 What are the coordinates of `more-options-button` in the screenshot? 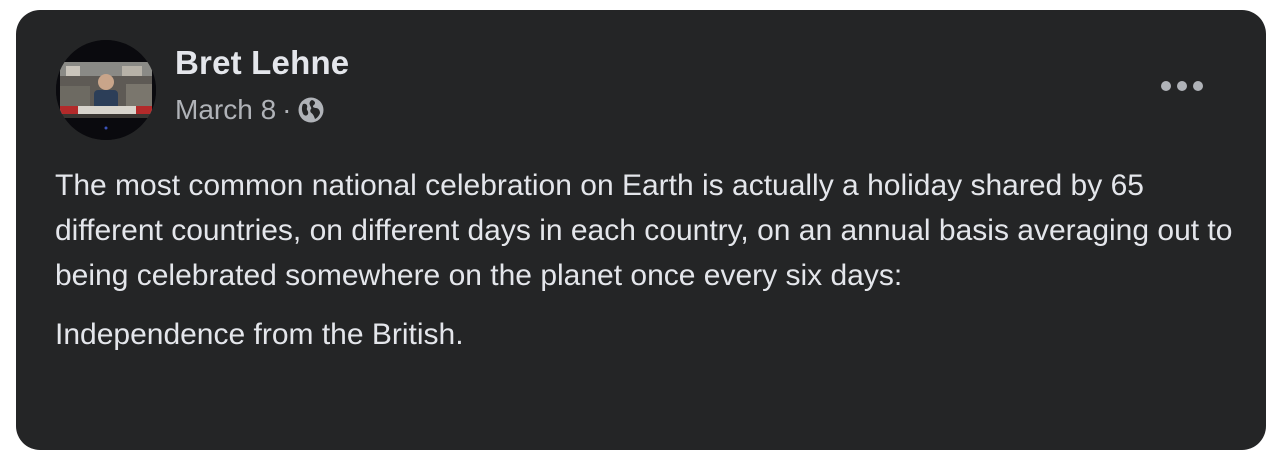 It's located at (1182, 86).